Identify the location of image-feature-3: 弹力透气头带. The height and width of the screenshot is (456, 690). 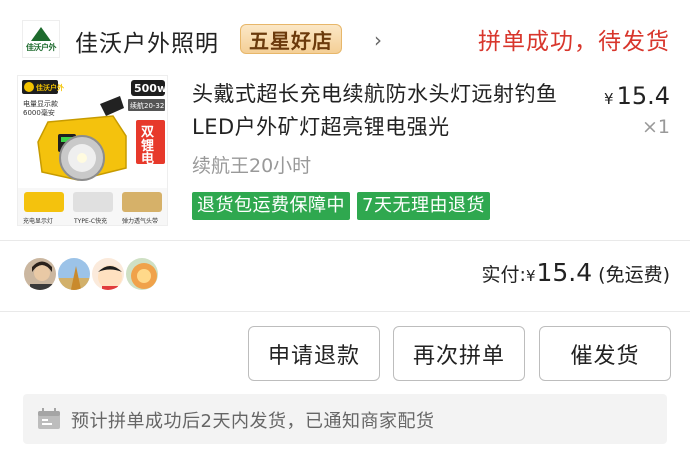
(140, 221).